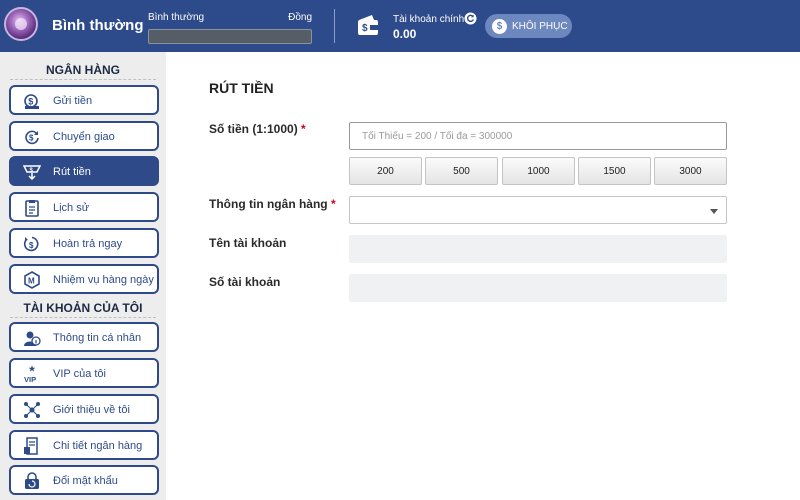 Image resolution: width=800 pixels, height=500 pixels. I want to click on sidebar-item-referral: Giới thiệu về tôi, so click(84, 409).